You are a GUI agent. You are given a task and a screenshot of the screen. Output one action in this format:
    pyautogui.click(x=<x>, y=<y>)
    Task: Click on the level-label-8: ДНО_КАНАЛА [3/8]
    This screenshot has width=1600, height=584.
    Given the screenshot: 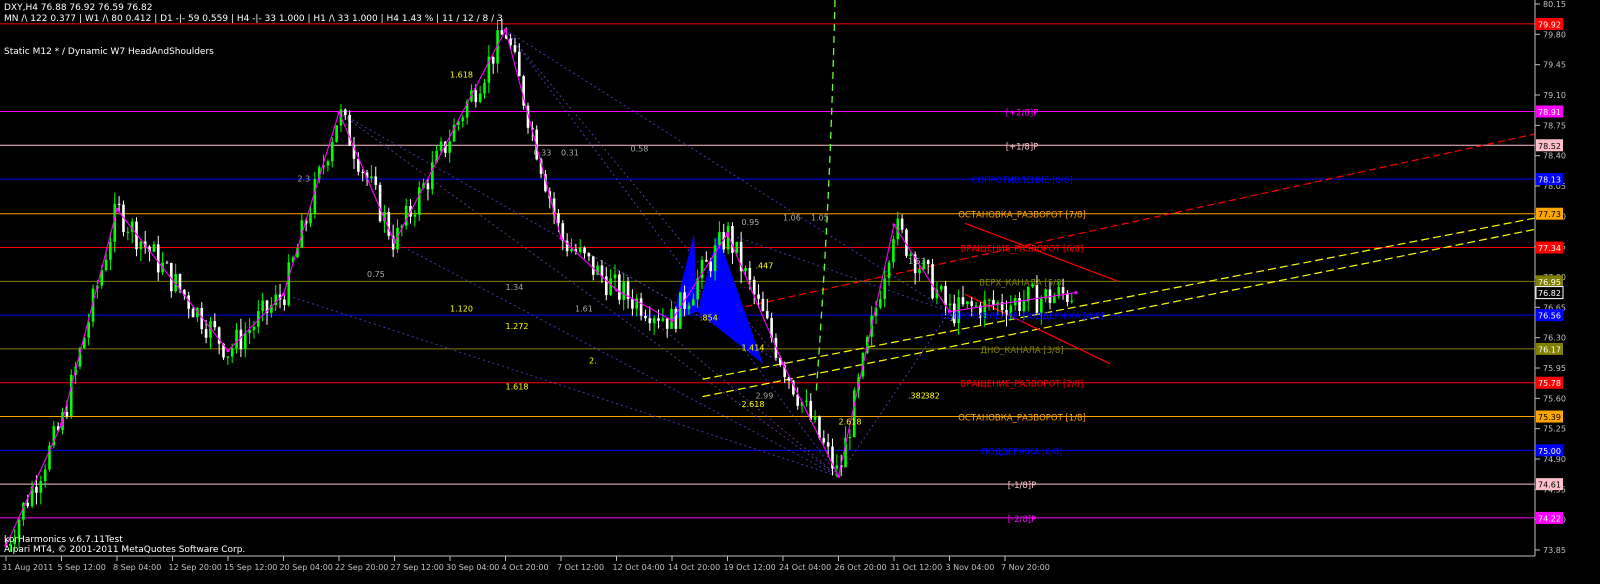 What is the action you would take?
    pyautogui.click(x=1021, y=351)
    